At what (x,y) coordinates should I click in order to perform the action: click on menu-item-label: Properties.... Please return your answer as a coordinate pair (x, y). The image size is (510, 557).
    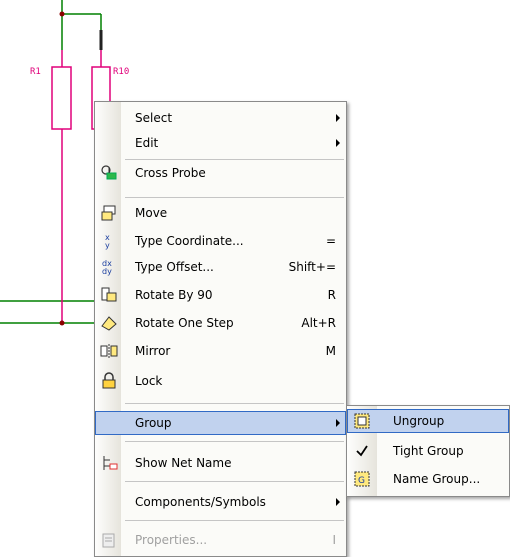
    Looking at the image, I should click on (171, 540).